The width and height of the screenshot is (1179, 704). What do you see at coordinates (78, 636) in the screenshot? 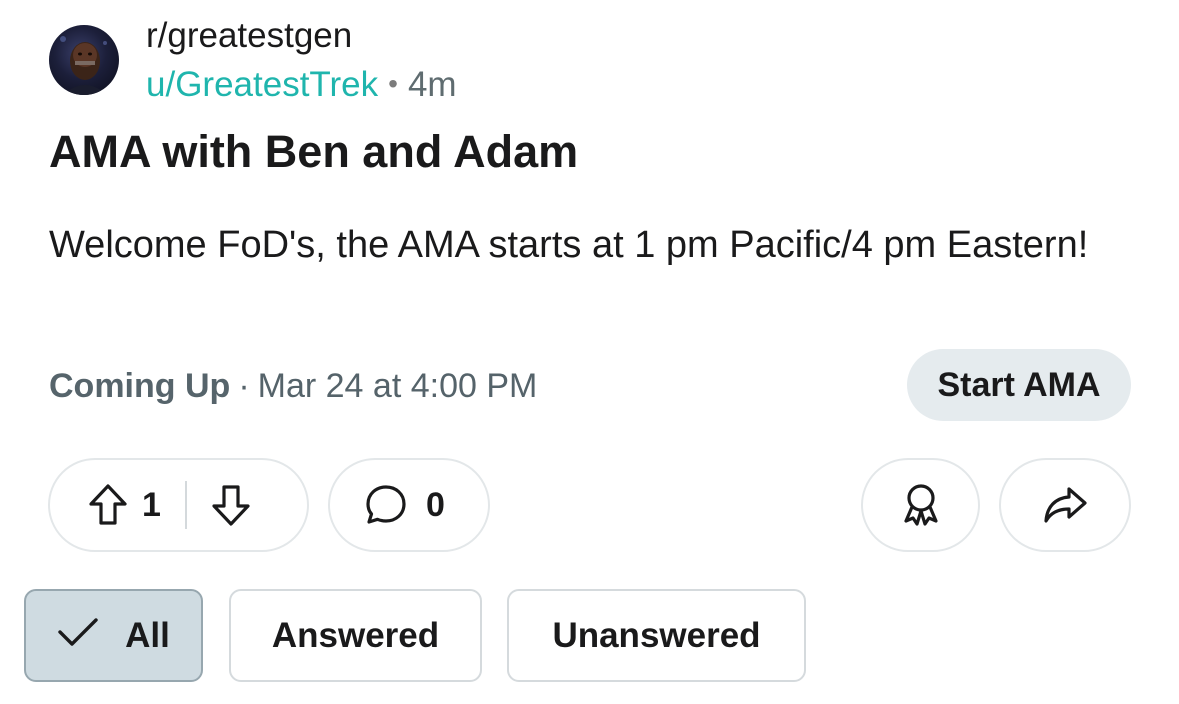
I see `check-icon` at bounding box center [78, 636].